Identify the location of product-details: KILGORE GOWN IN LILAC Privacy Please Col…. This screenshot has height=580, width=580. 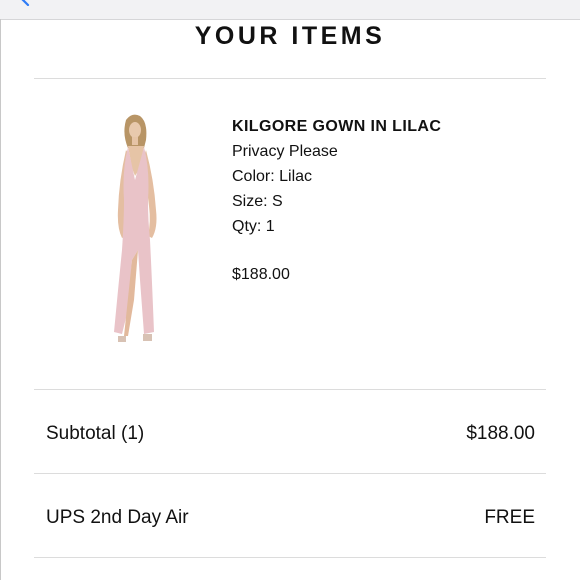
(336, 200).